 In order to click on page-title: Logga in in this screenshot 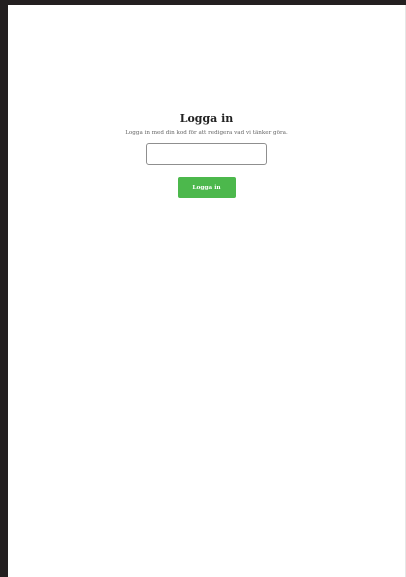, I will do `click(206, 118)`.